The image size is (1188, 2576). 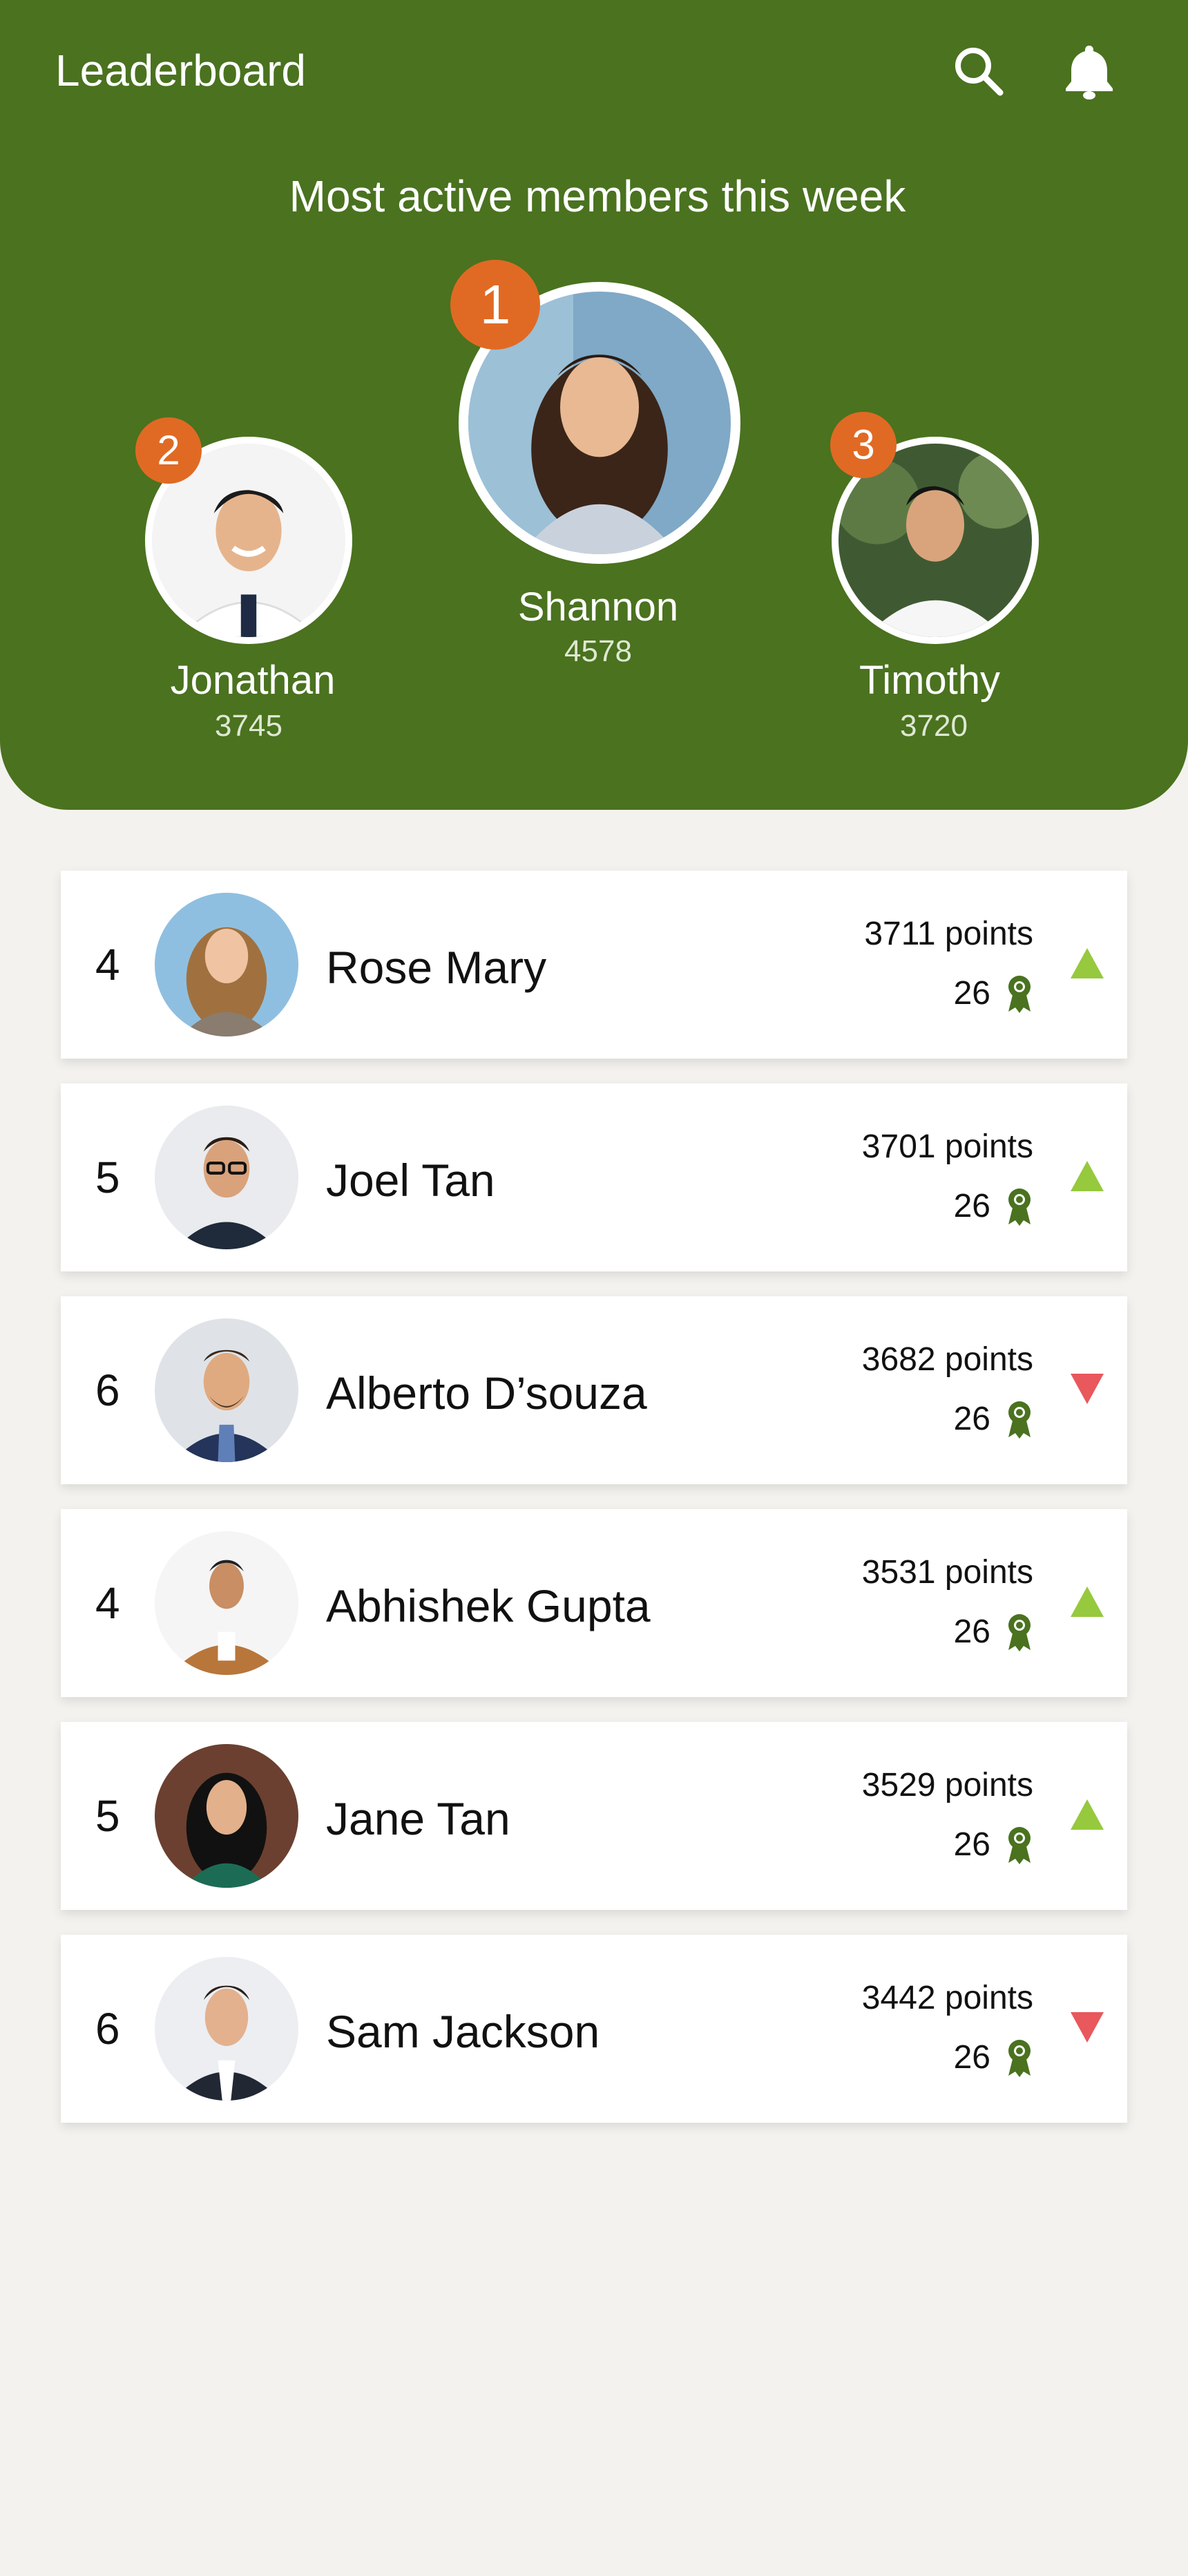 I want to click on row-name: Alberto D’souza, so click(x=486, y=1393).